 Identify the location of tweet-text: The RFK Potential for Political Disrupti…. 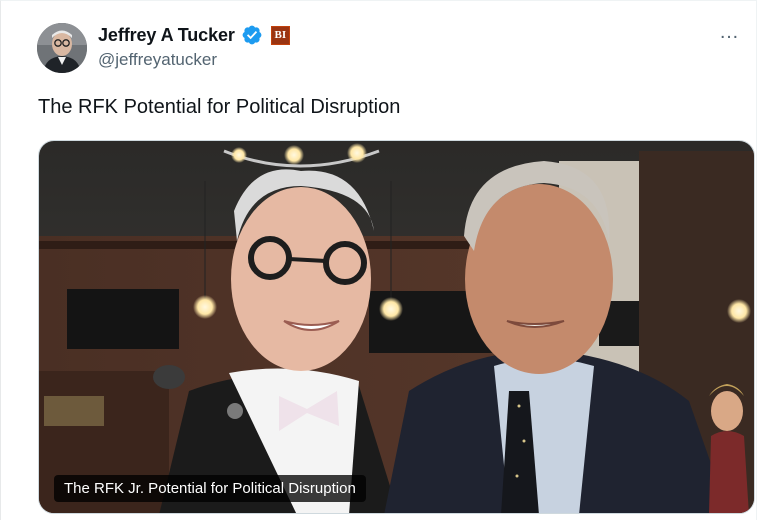
(219, 107).